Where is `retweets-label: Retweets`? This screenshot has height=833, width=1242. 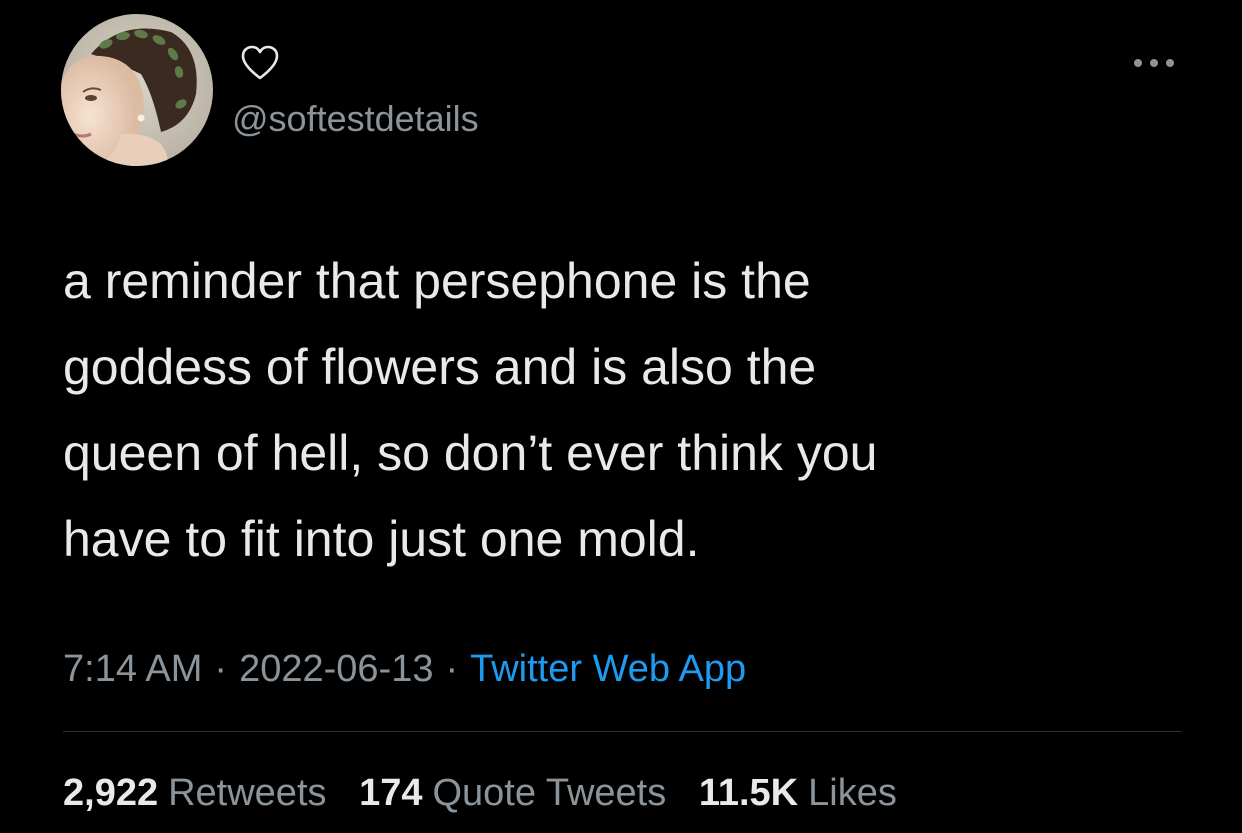 retweets-label: Retweets is located at coordinates (247, 793).